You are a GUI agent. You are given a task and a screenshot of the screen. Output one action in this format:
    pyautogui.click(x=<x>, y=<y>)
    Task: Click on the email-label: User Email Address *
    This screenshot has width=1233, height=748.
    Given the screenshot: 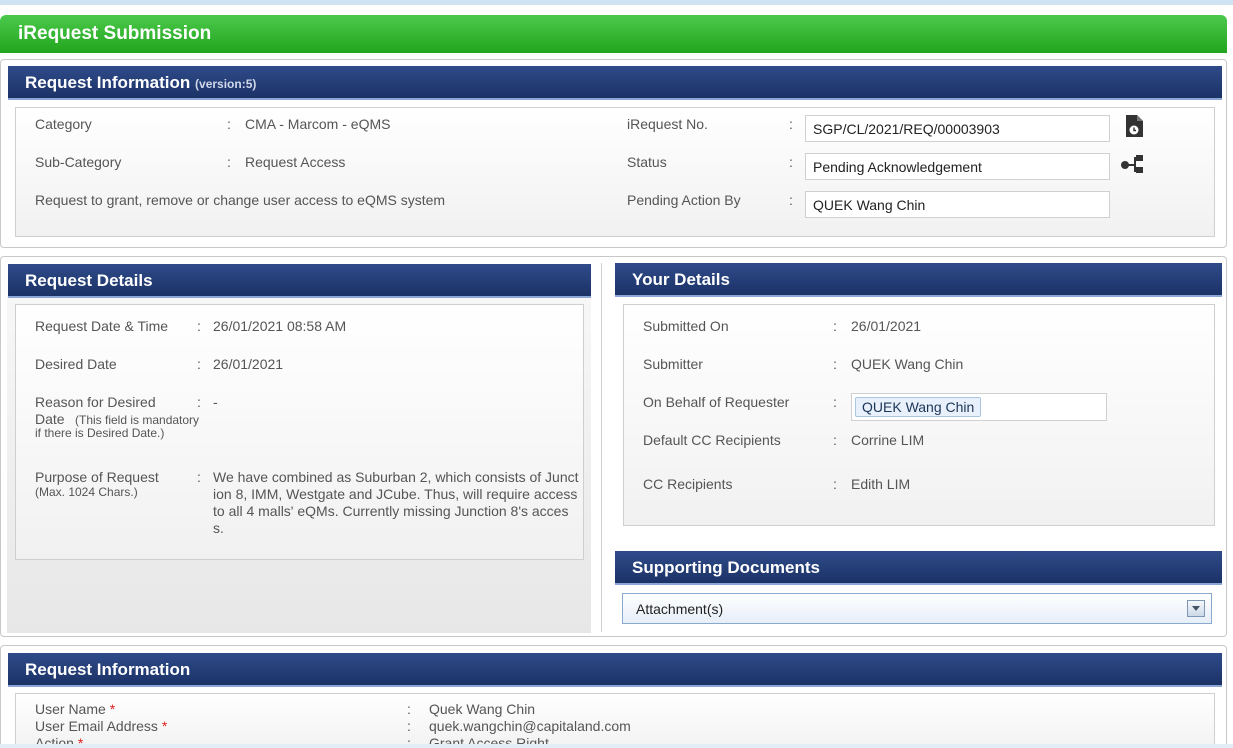 What is the action you would take?
    pyautogui.click(x=101, y=726)
    